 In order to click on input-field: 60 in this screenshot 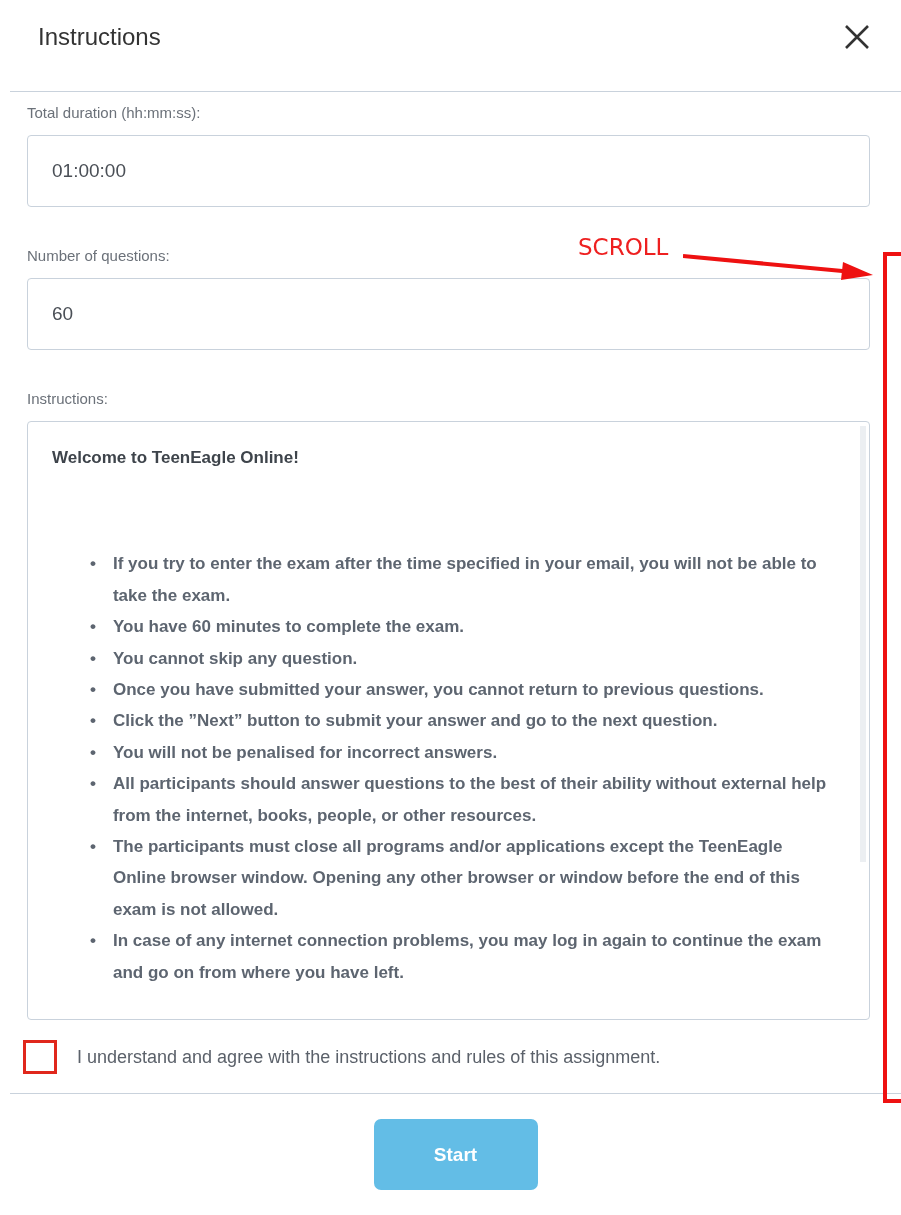, I will do `click(448, 314)`.